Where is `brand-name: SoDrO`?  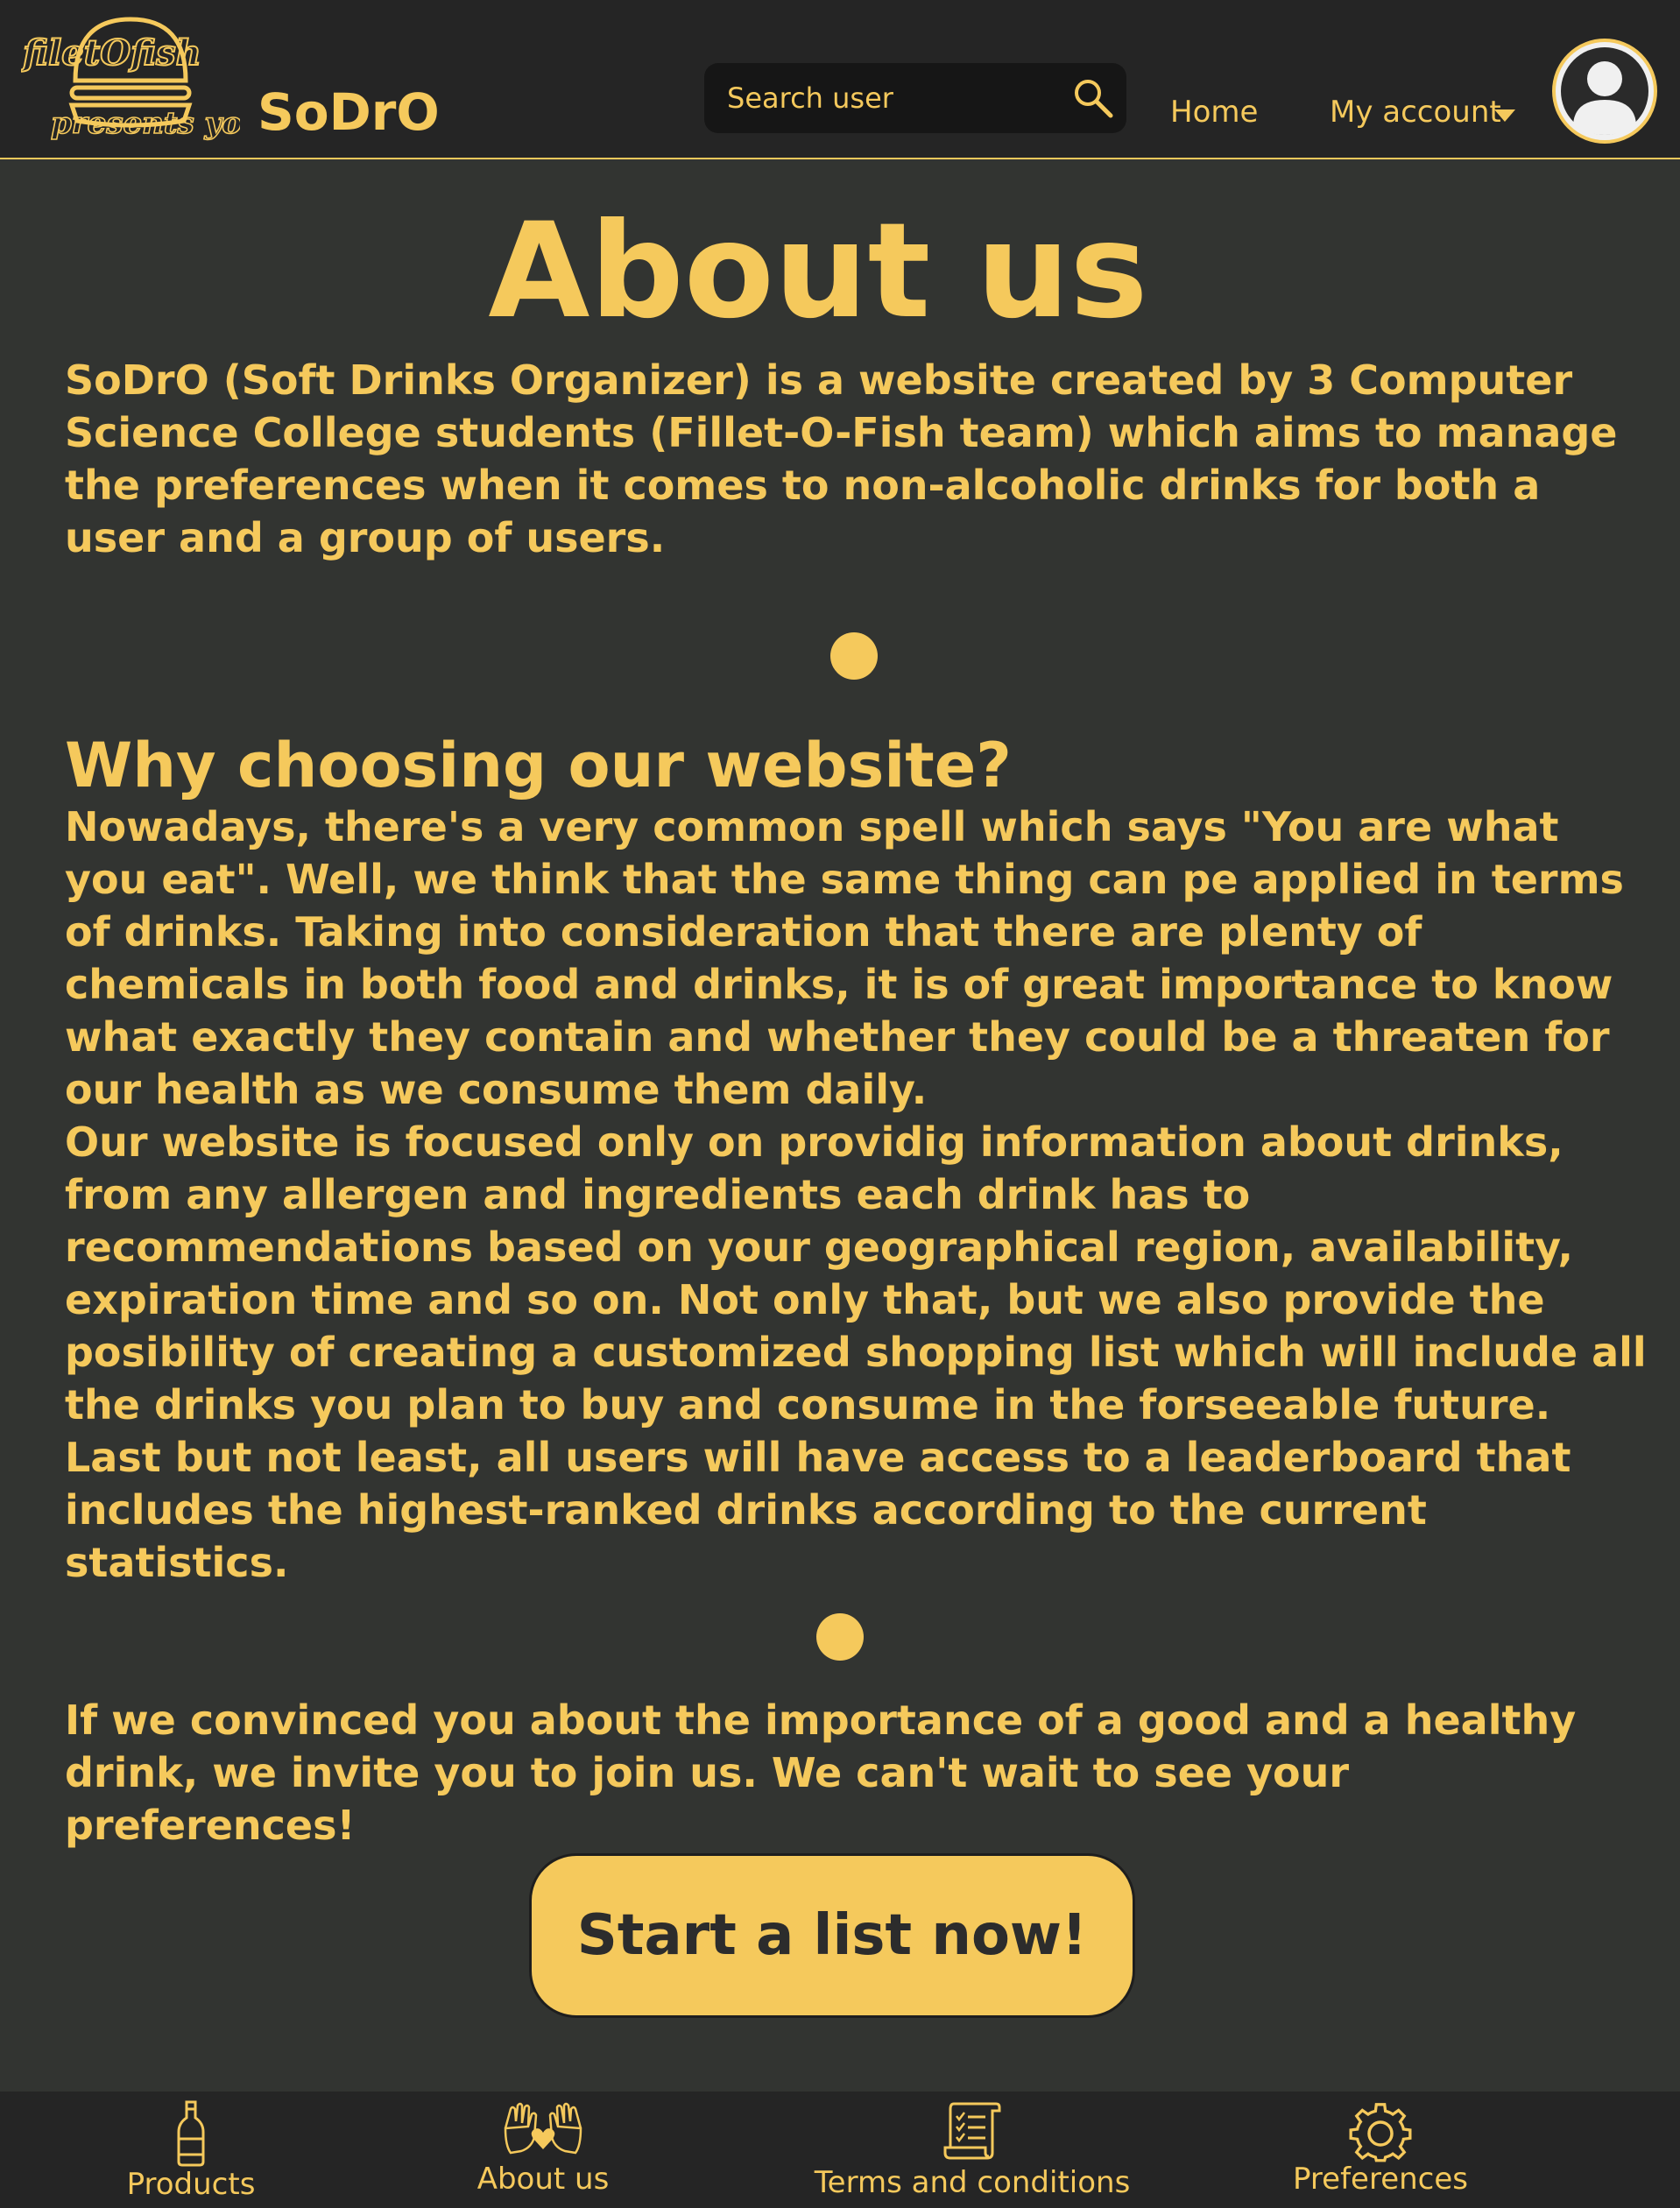
brand-name: SoDrO is located at coordinates (349, 112).